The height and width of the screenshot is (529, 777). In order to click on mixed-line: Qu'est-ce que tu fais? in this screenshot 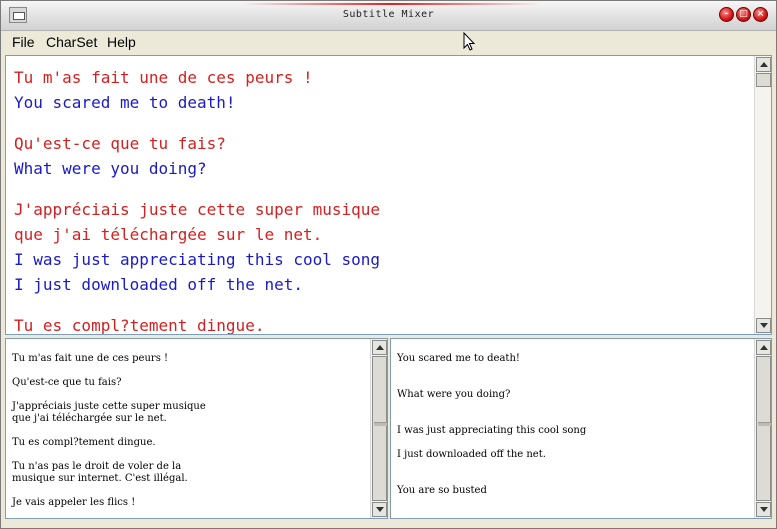, I will do `click(120, 143)`.